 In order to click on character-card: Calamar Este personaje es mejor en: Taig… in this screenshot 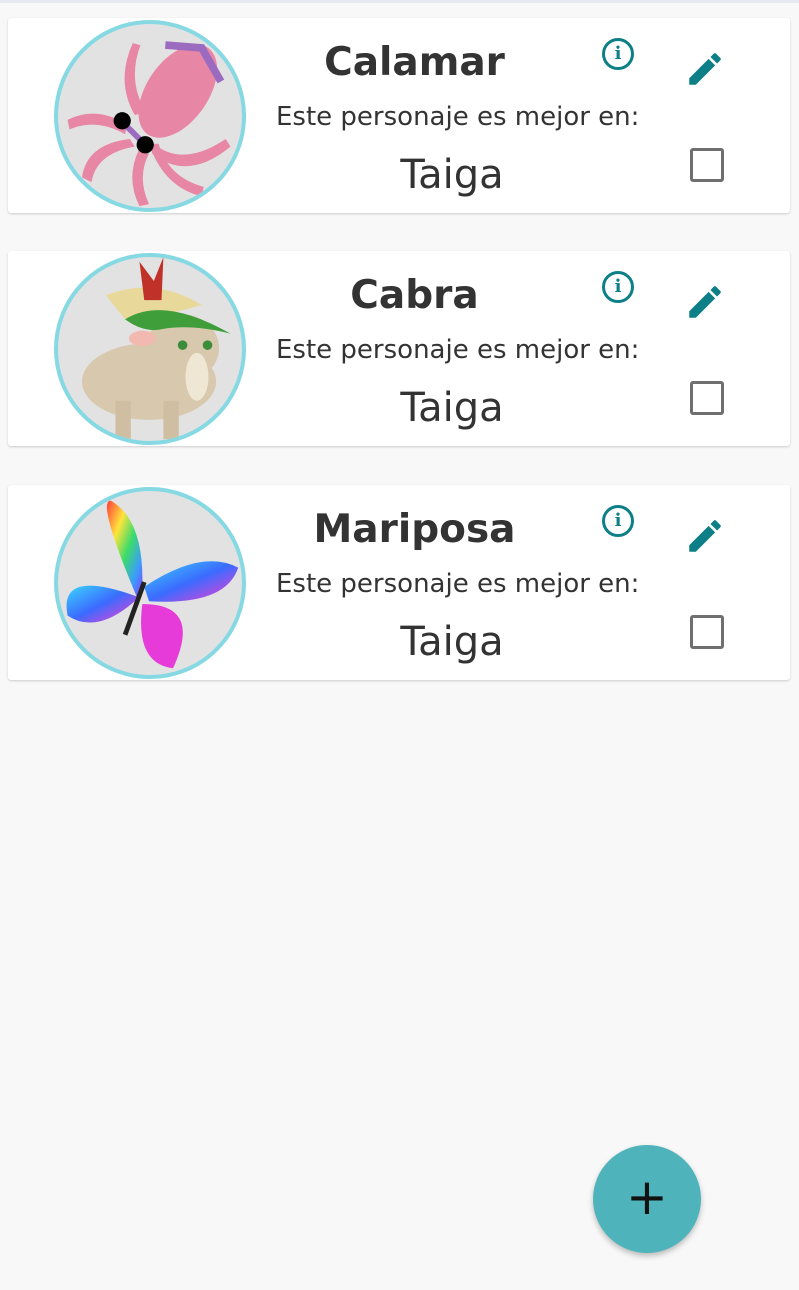, I will do `click(399, 115)`.